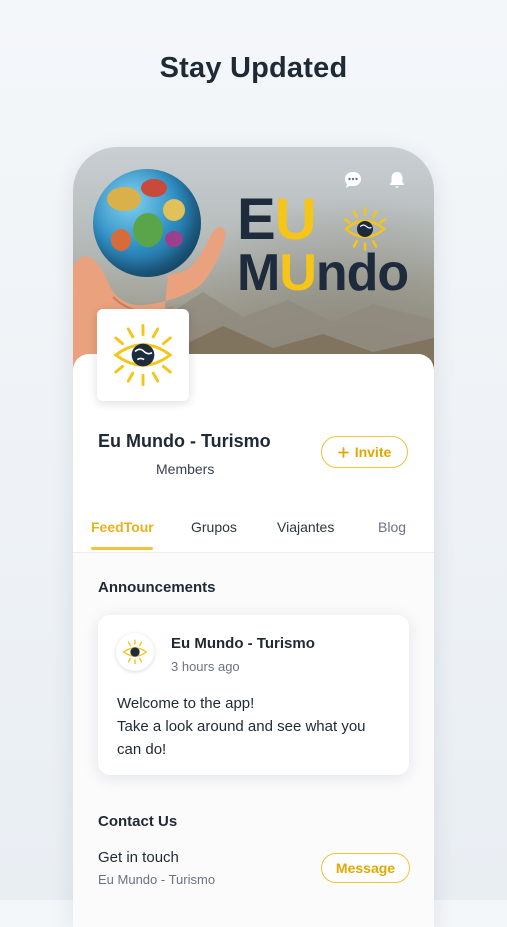  Describe the element at coordinates (205, 666) in the screenshot. I see `post-timestamp: 3 hours ago` at that location.